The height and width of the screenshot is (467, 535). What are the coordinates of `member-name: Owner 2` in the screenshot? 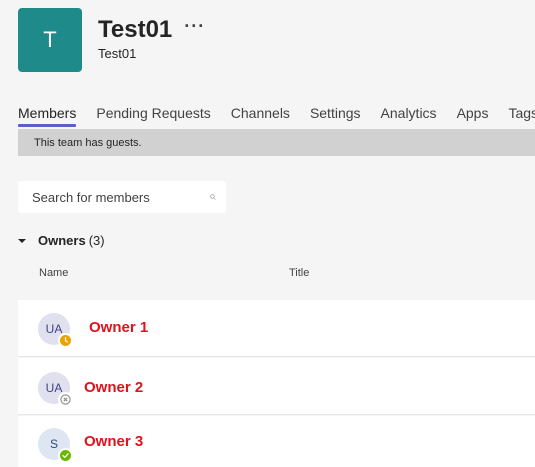 It's located at (114, 387).